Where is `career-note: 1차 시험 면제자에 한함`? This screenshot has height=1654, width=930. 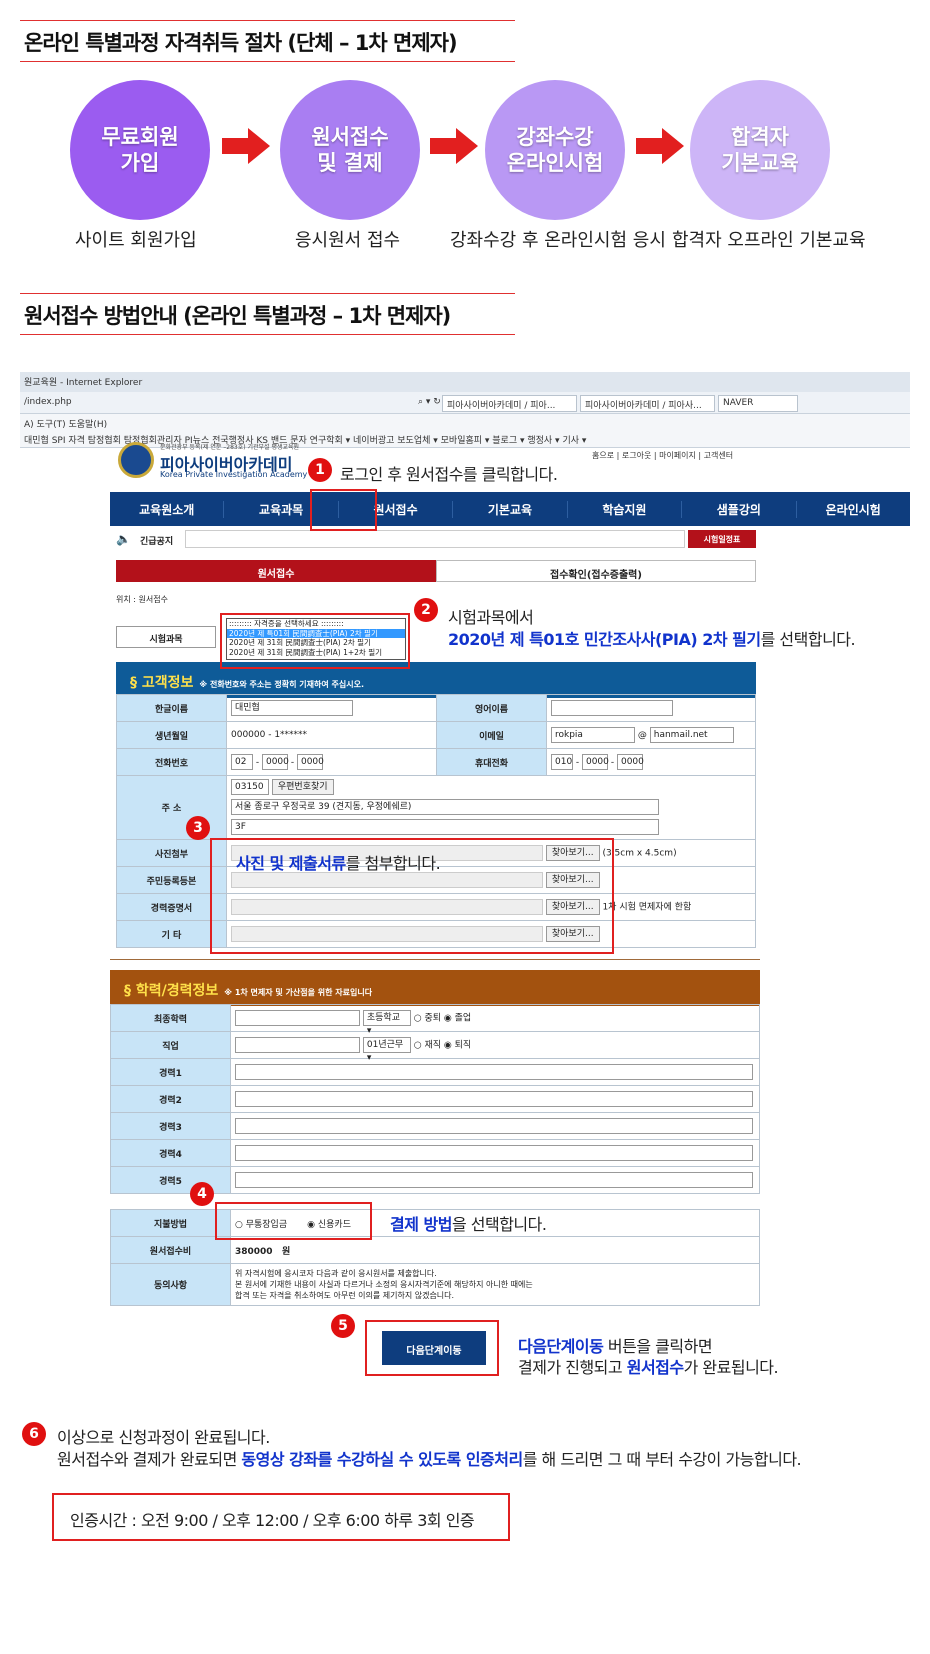
career-note: 1차 시험 면제자에 한함 is located at coordinates (647, 907).